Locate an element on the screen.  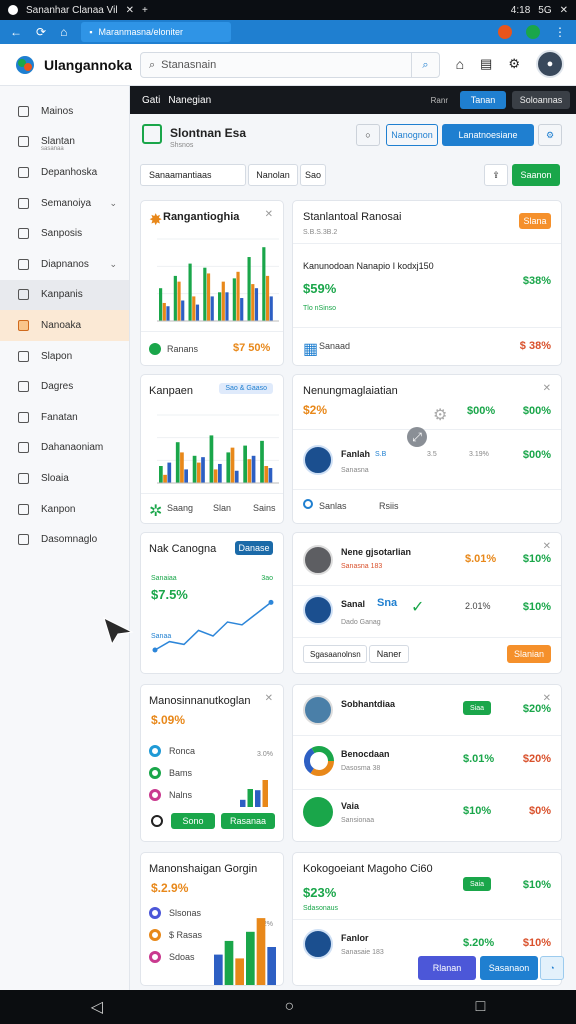
back-nav-icon: ◁ is located at coordinates (97, 1007).